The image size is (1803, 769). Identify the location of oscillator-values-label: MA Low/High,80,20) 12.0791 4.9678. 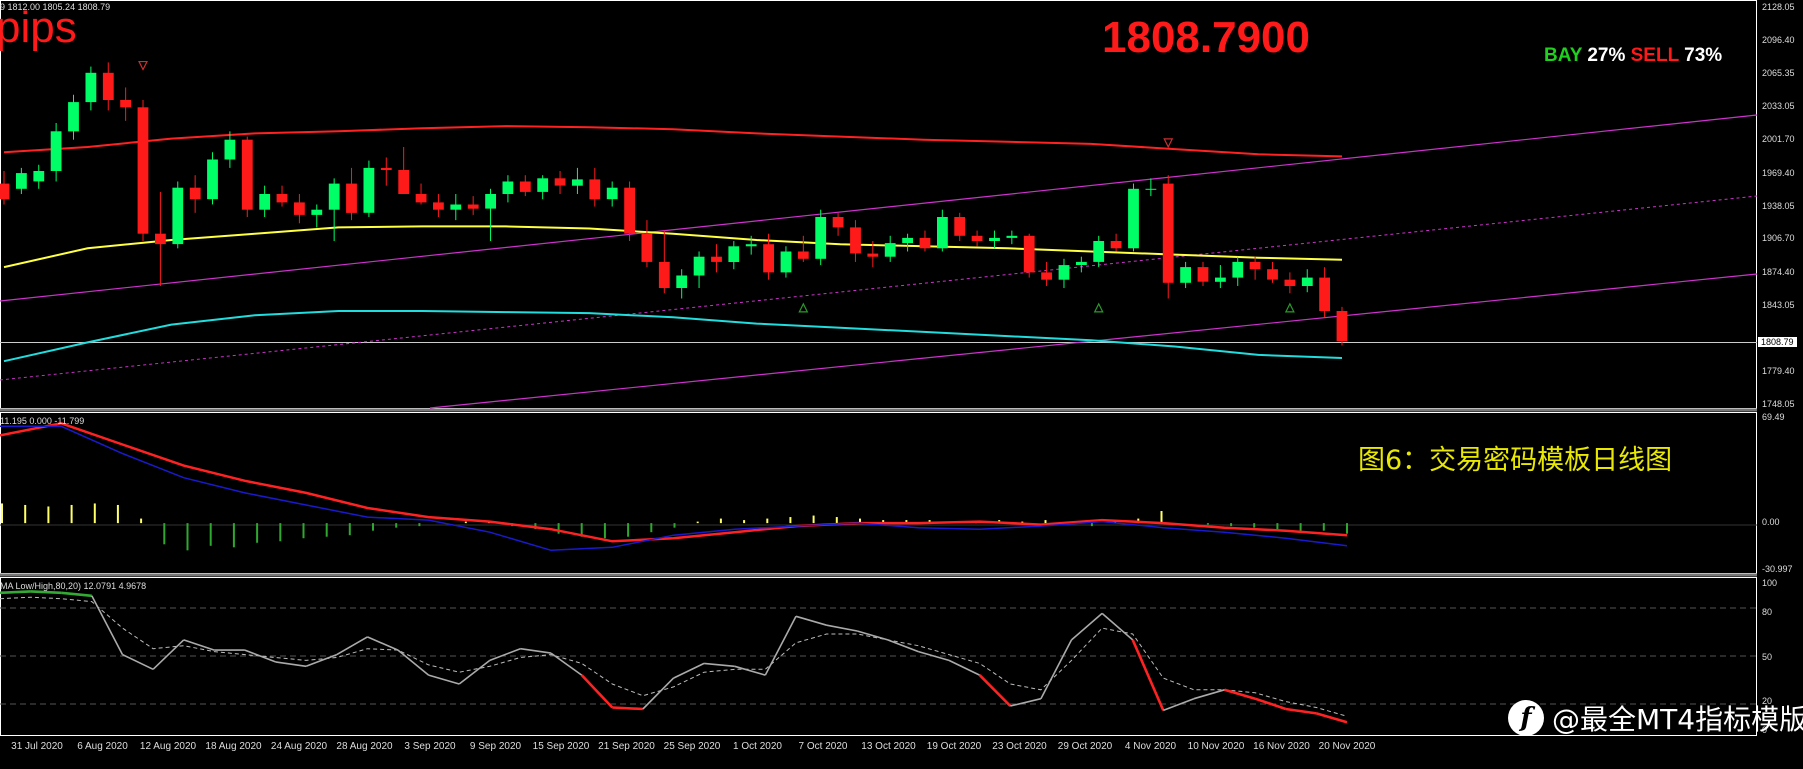
(73, 586).